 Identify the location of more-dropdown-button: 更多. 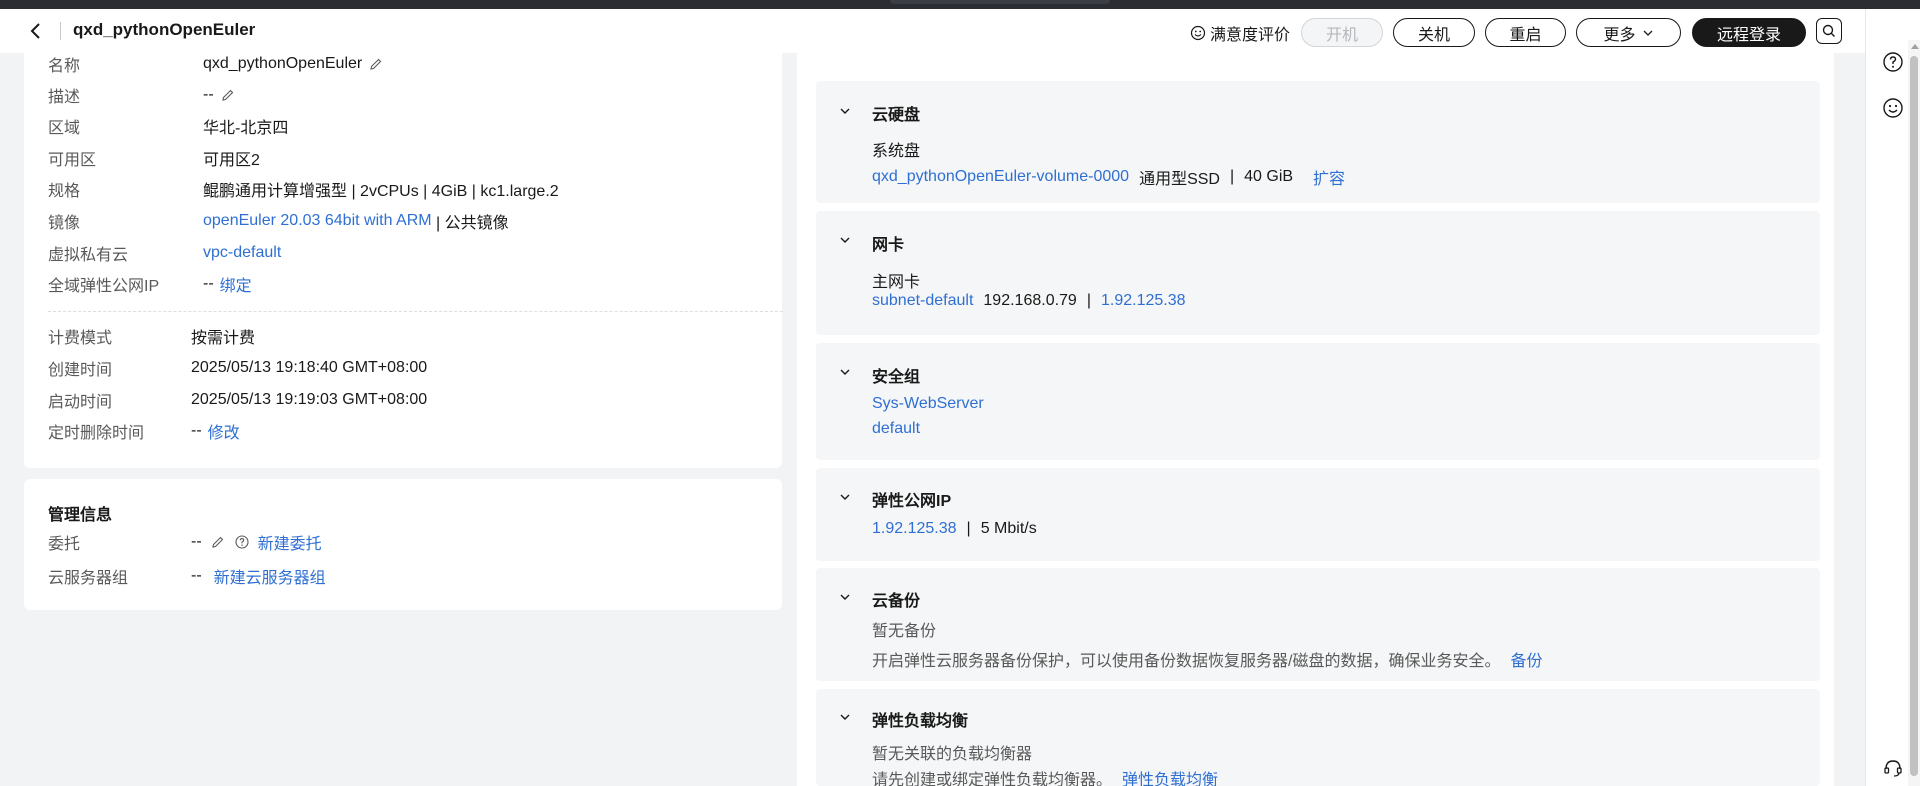
(1628, 32).